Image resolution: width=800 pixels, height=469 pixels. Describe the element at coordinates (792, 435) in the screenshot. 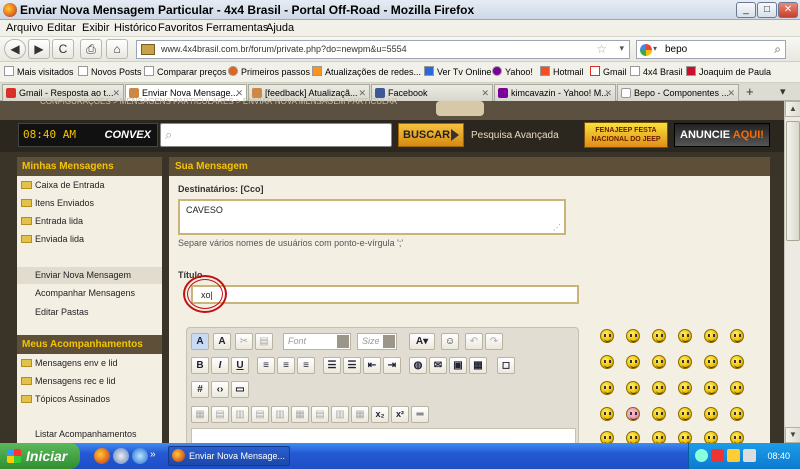

I see `scroll-down-button: ▼` at that location.